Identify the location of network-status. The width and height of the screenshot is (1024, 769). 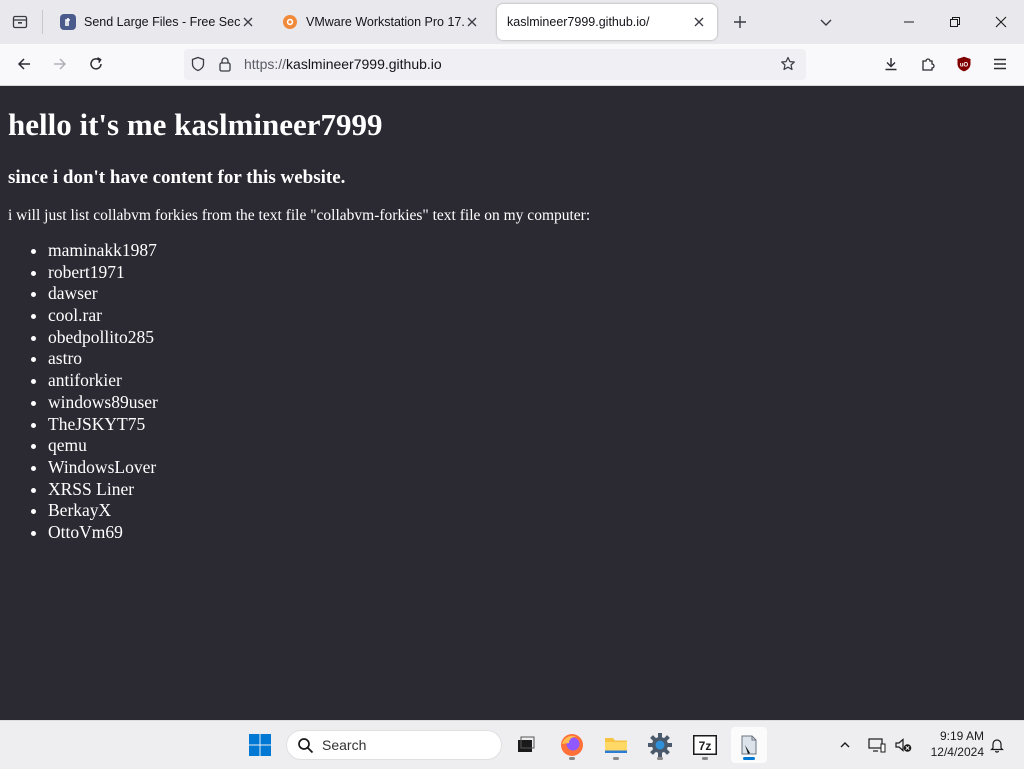
(877, 745).